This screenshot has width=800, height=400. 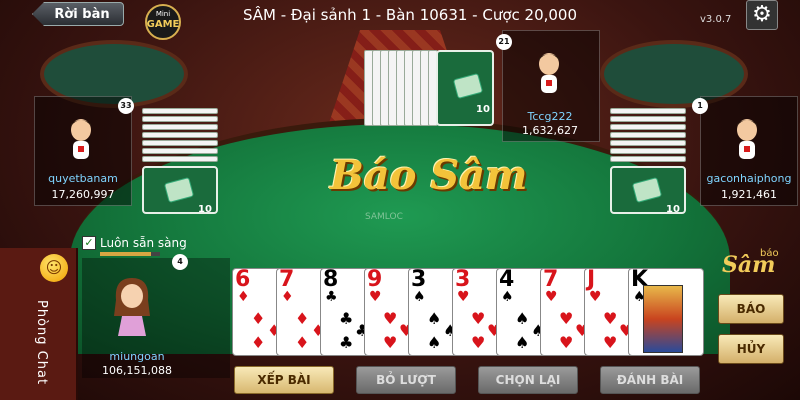 I want to click on left-player-avatar, so click(x=81, y=139).